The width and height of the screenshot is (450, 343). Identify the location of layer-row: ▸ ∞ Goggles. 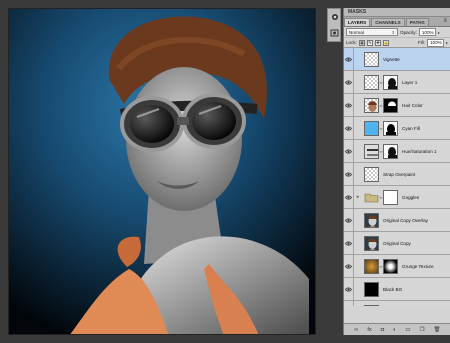
(397, 197).